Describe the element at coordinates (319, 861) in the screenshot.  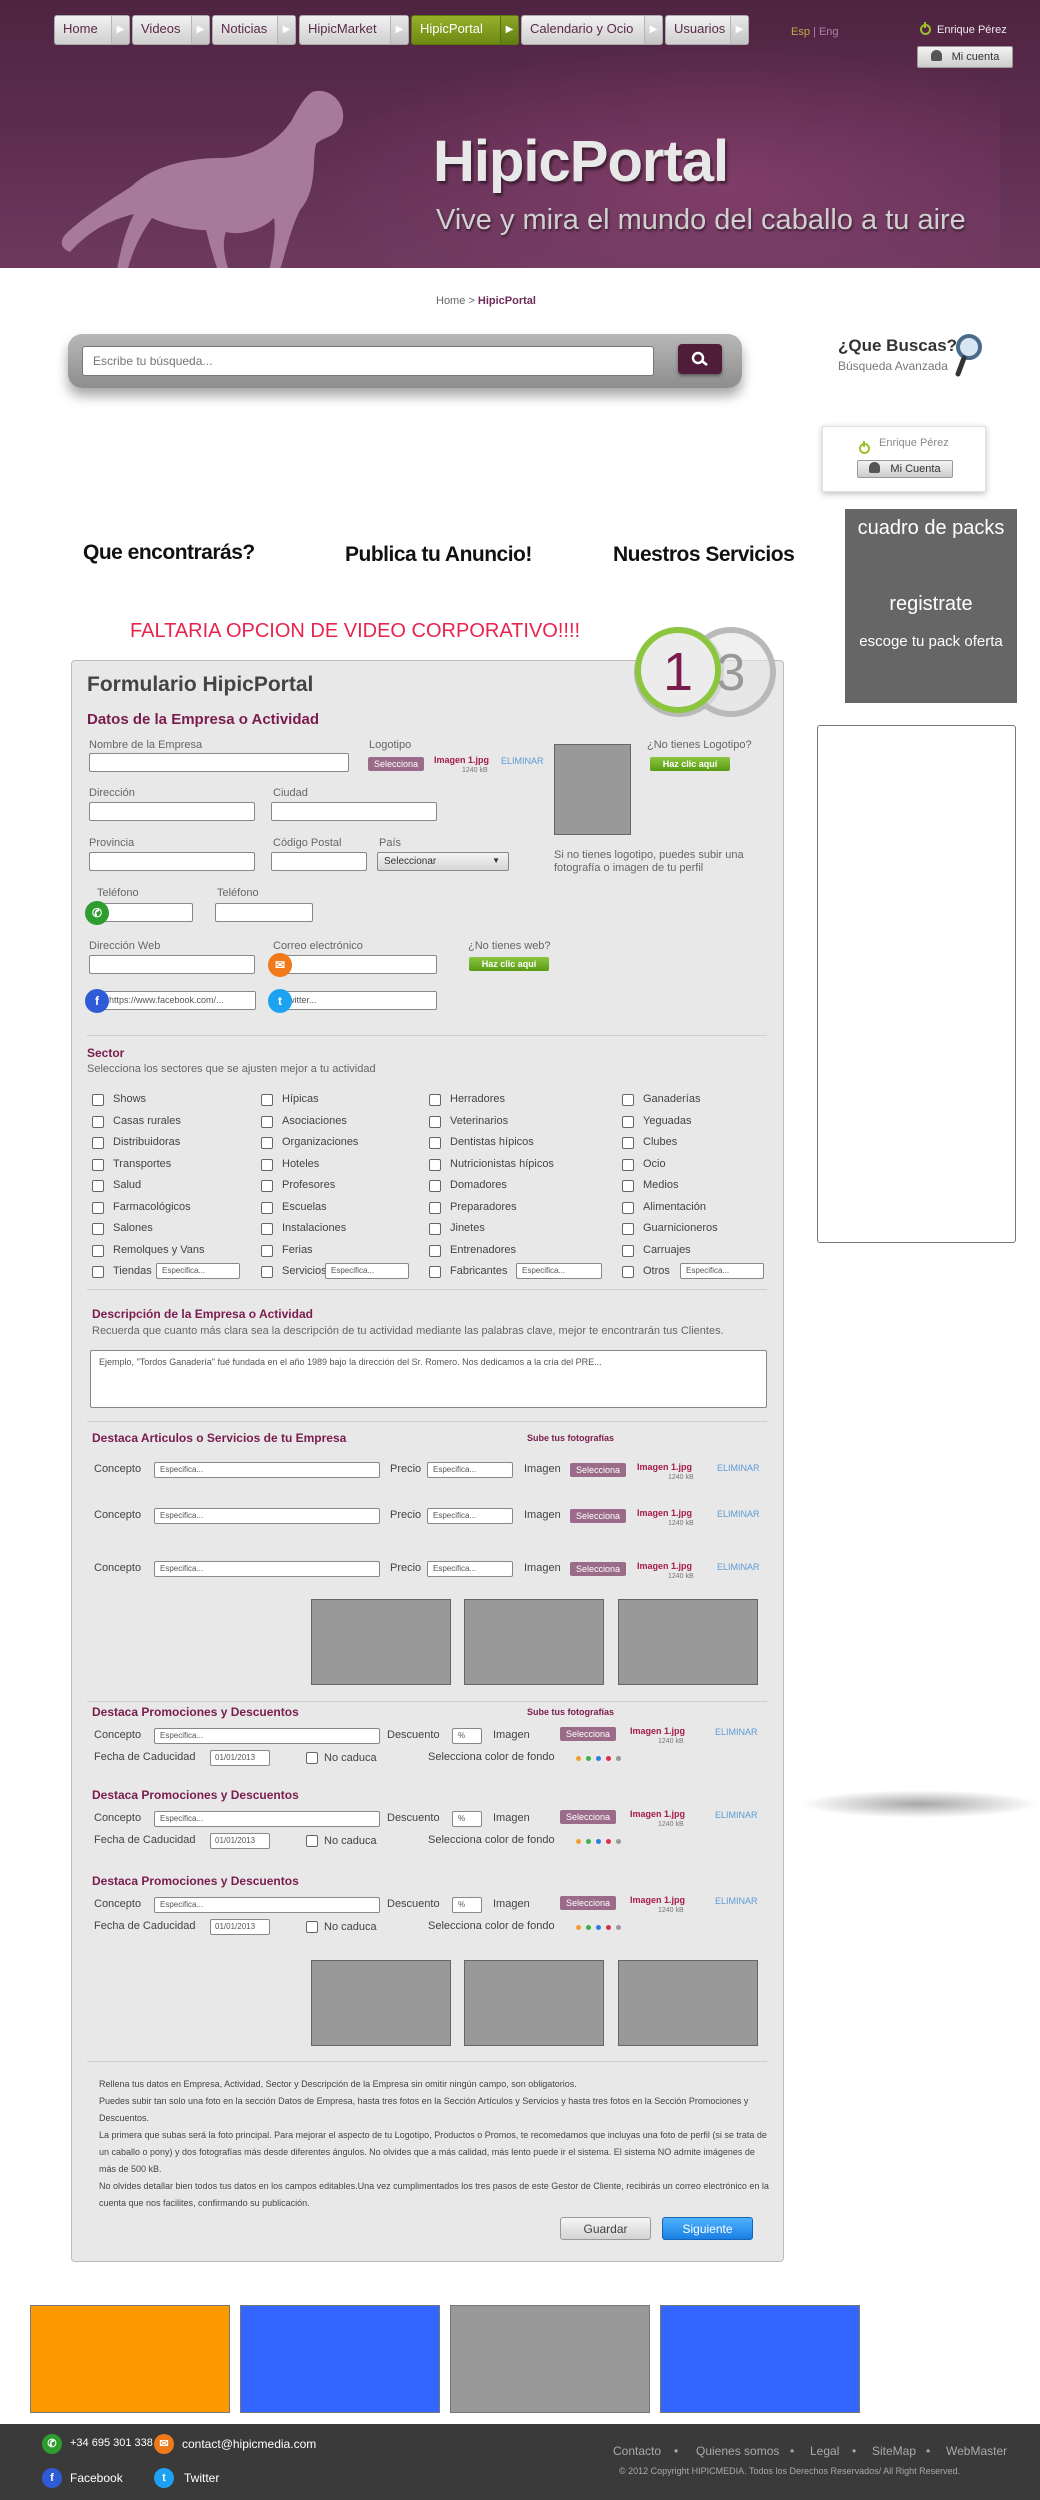
I see `cp-input` at that location.